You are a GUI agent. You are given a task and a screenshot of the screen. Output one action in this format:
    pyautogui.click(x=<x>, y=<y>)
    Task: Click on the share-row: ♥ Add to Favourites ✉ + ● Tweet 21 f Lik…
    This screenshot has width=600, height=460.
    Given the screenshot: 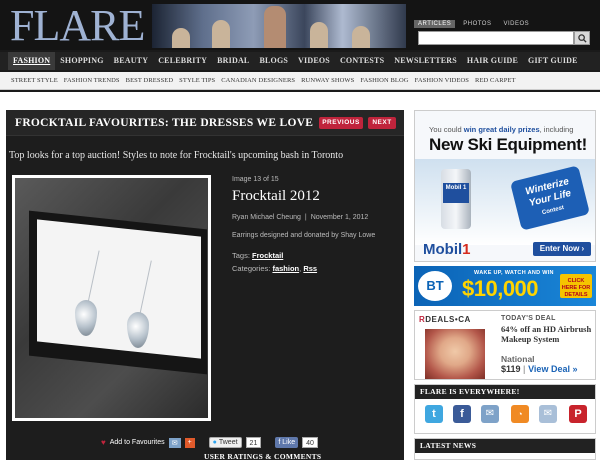 What is the action you would take?
    pyautogui.click(x=209, y=442)
    